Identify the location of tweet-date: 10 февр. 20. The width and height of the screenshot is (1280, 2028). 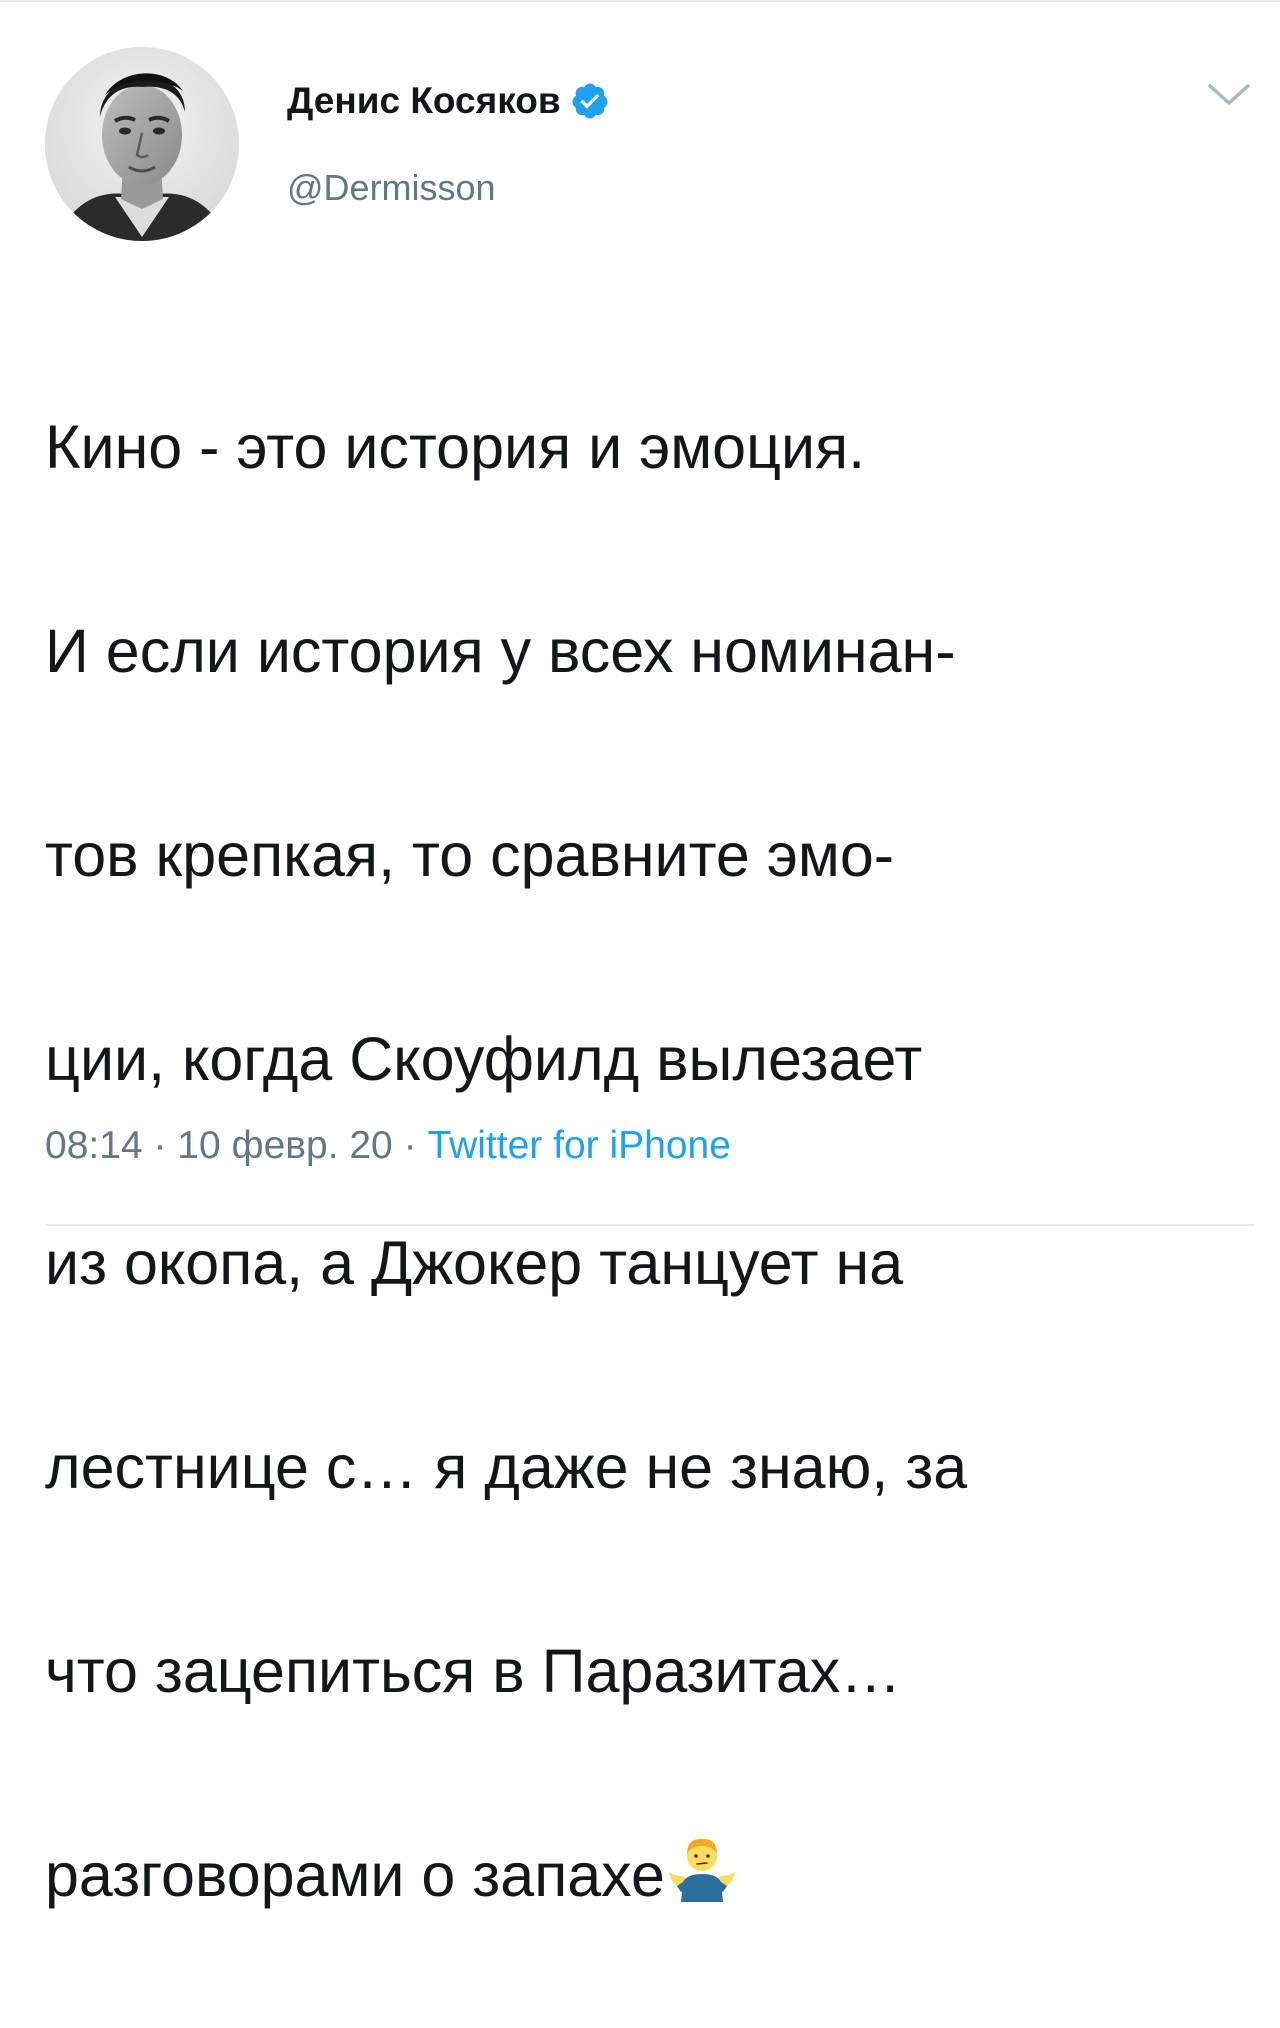
(285, 1145).